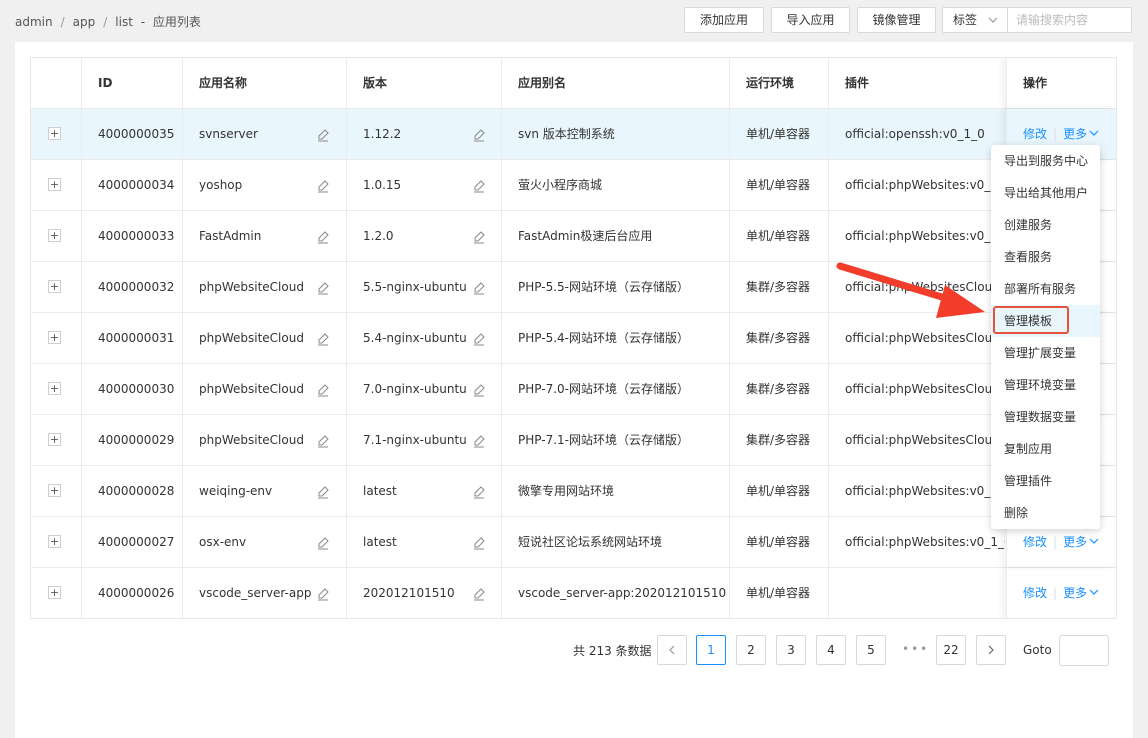 The height and width of the screenshot is (738, 1148). I want to click on total-count: 共 213 条数据, so click(612, 651).